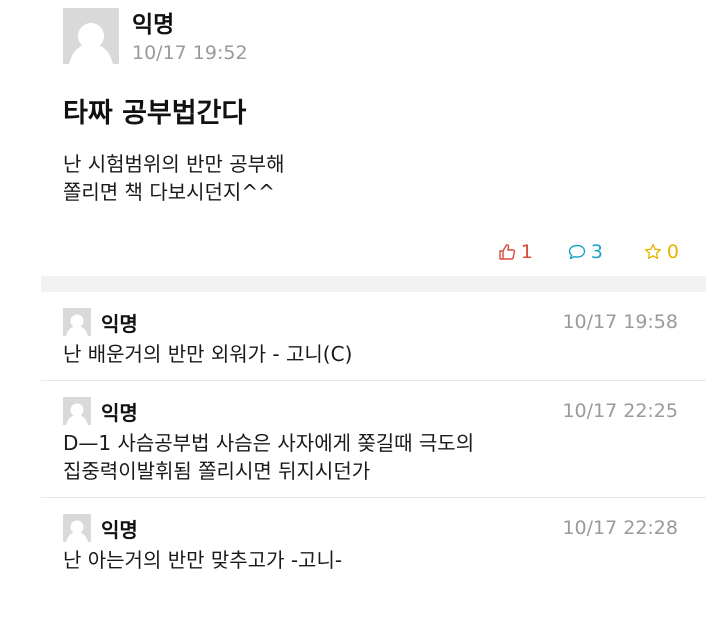 This screenshot has height=624, width=706. I want to click on scrap-count: 0, so click(661, 252).